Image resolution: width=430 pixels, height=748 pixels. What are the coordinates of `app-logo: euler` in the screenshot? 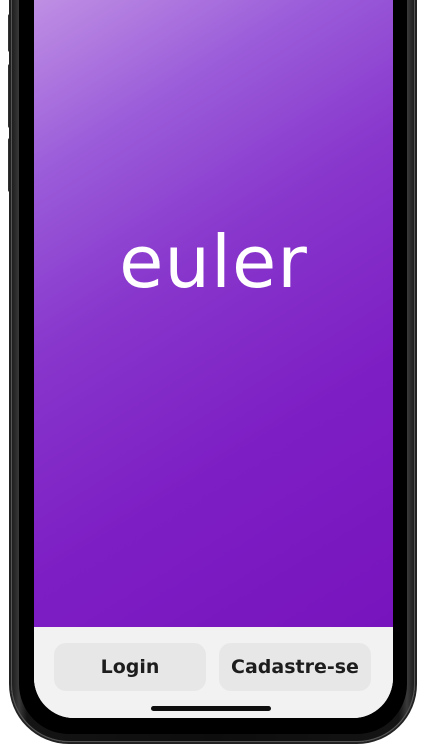 It's located at (213, 262).